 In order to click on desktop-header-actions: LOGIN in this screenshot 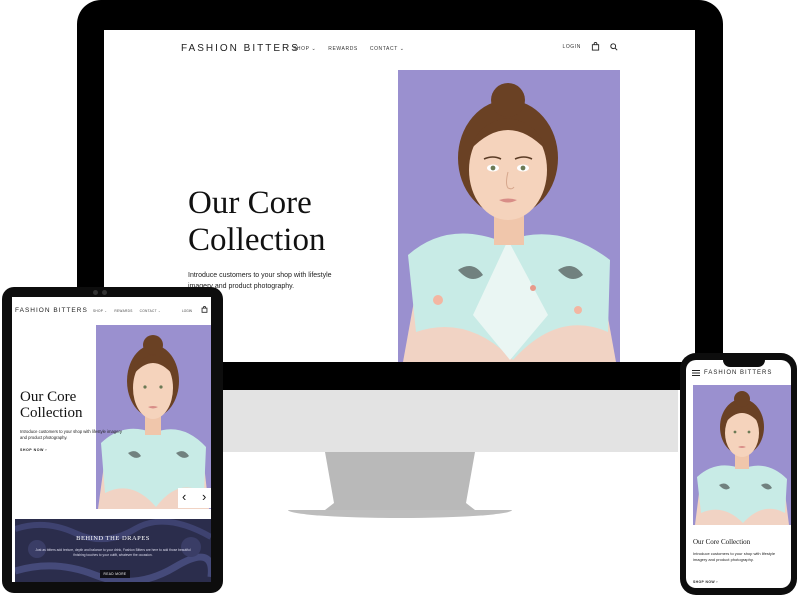, I will do `click(590, 46)`.